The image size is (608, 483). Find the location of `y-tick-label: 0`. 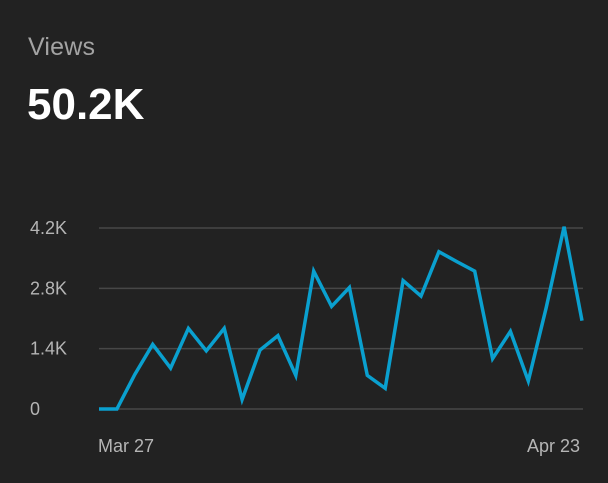

y-tick-label: 0 is located at coordinates (35, 409).